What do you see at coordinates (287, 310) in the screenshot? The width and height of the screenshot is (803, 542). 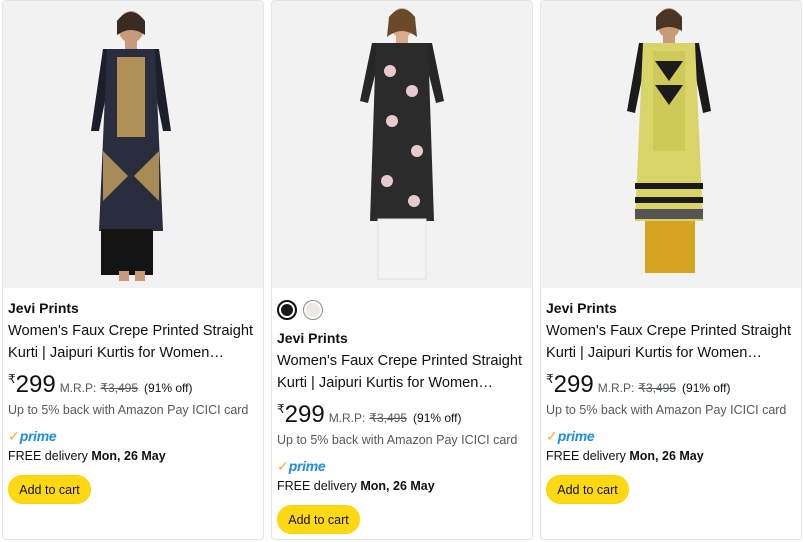 I see `swatch-black` at bounding box center [287, 310].